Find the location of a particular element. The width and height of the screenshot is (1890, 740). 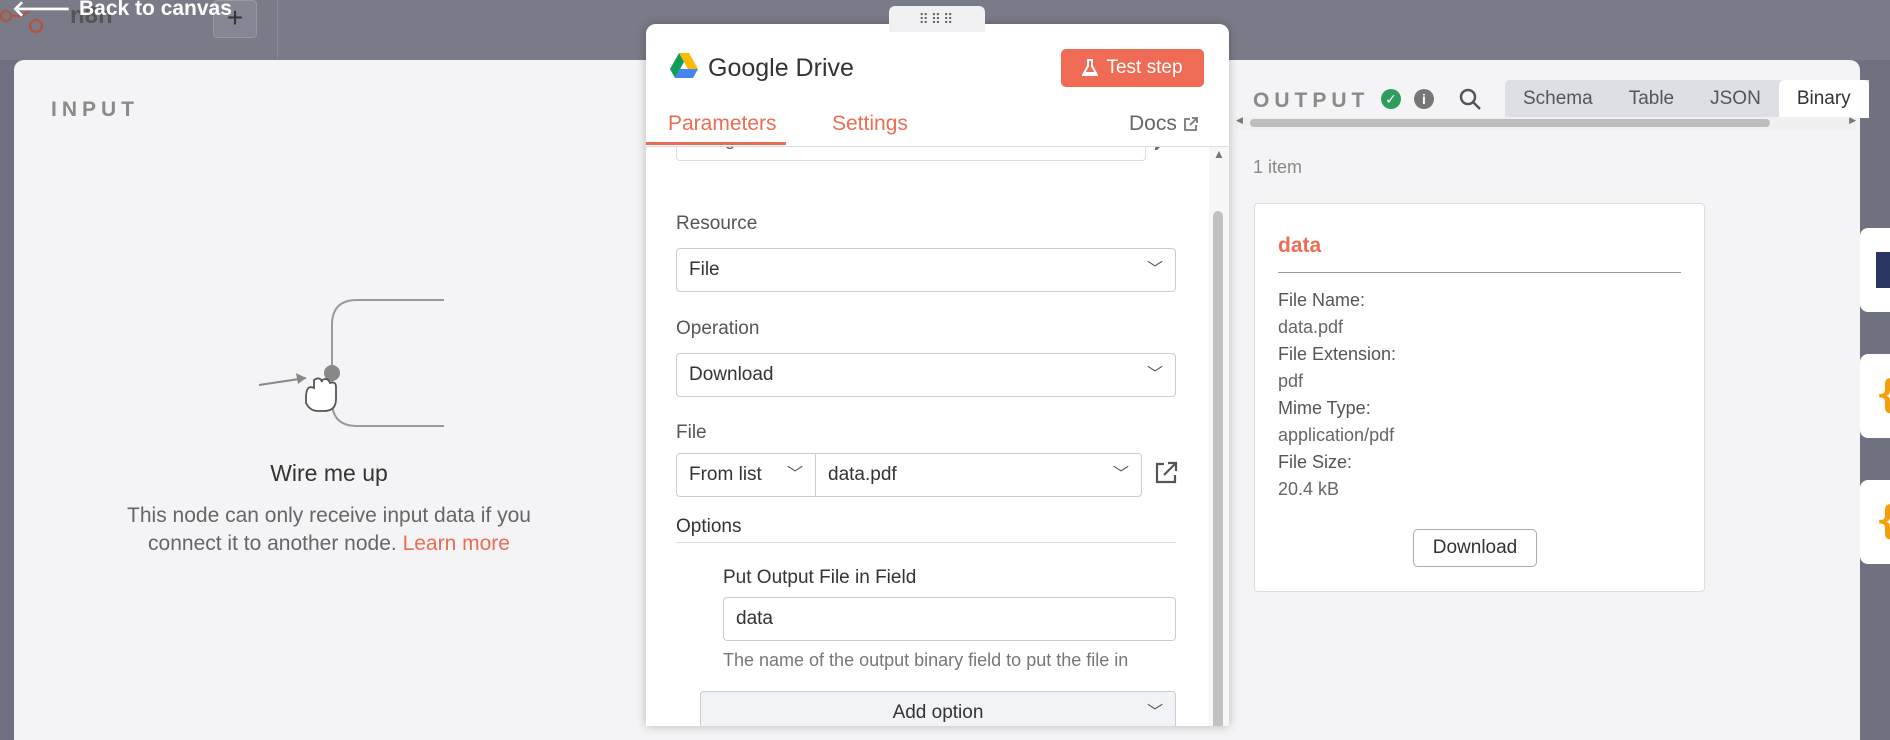

active-tab-indicator is located at coordinates (716, 143).